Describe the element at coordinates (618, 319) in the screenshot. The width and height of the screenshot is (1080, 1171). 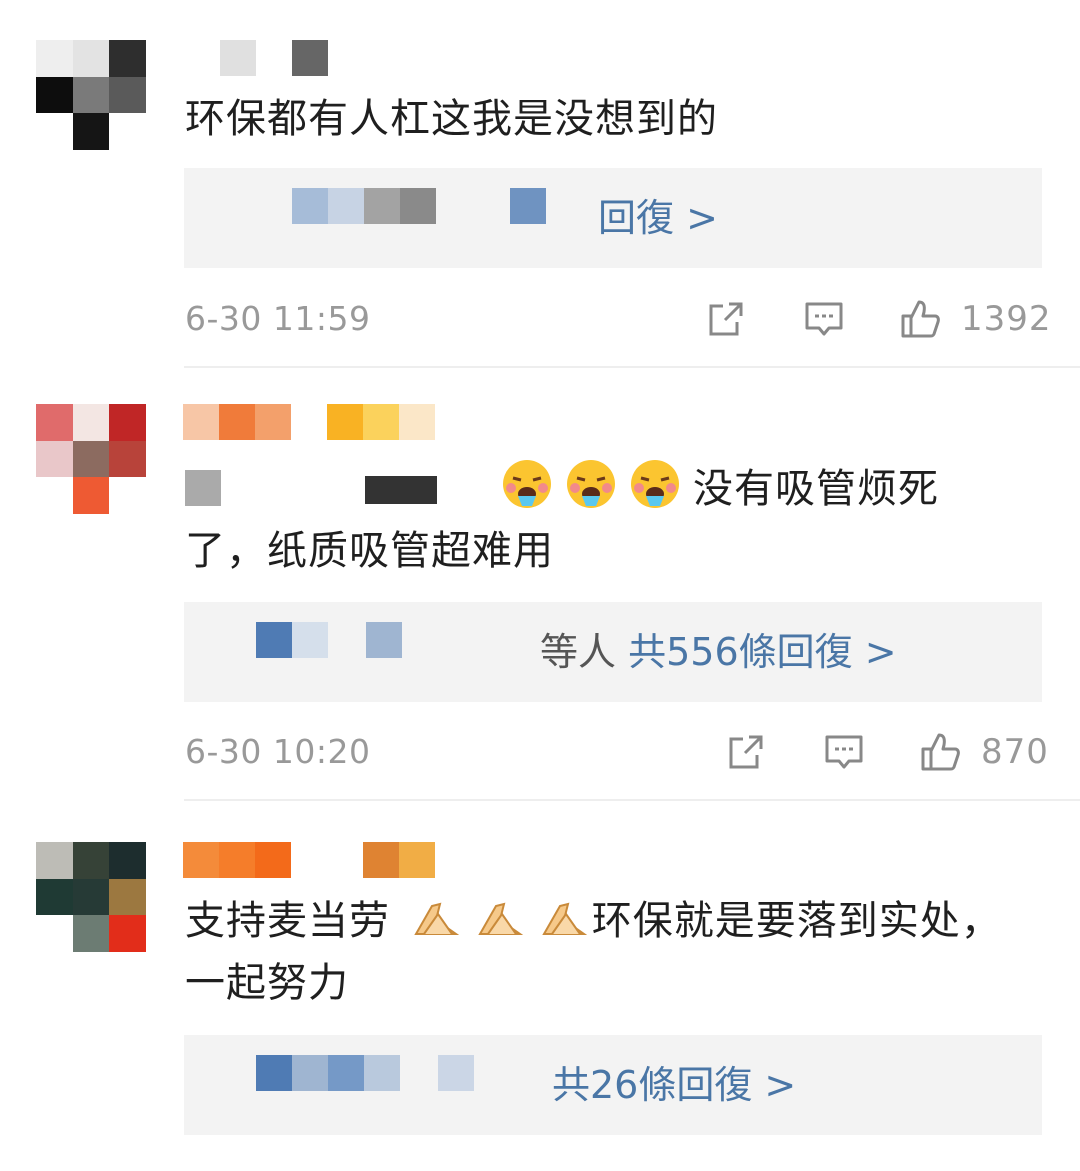
I see `comment-meta: 6-30 11:59 1392` at that location.